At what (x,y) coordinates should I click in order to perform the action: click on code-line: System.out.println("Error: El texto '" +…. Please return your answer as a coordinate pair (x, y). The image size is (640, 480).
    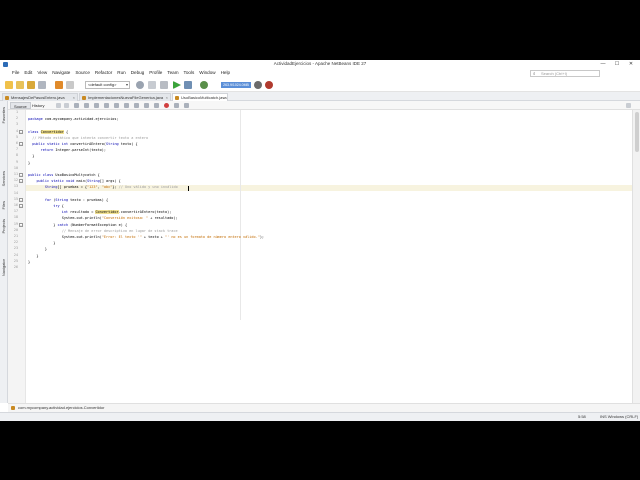
    Looking at the image, I should click on (146, 237).